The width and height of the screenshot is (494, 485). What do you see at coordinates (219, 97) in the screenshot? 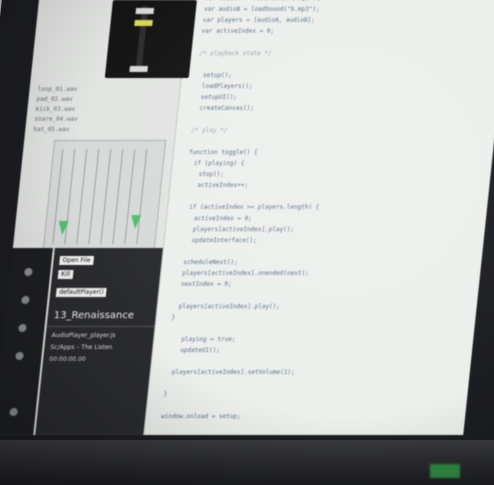
I see `code-line: setupUI();` at bounding box center [219, 97].